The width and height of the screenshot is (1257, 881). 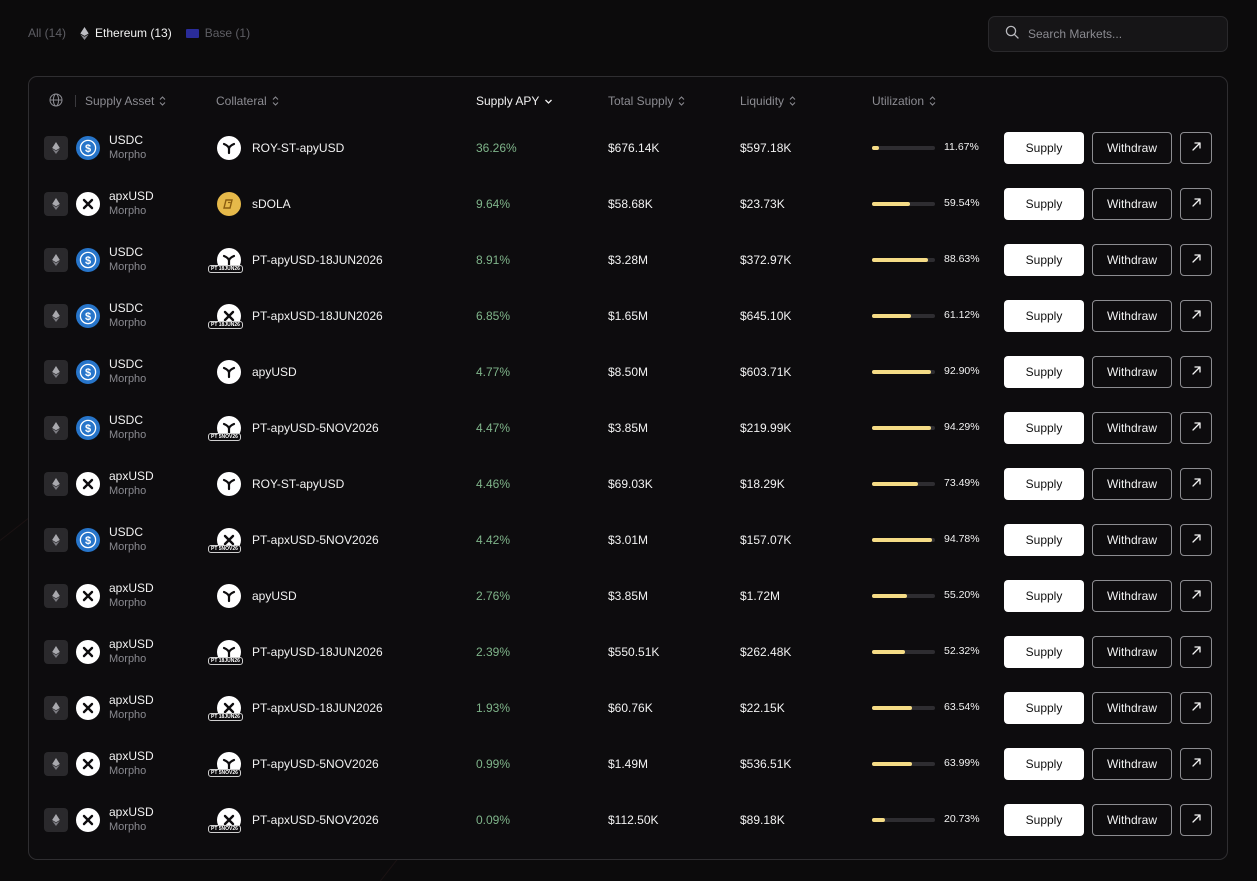 What do you see at coordinates (932, 101) in the screenshot?
I see `sort-icon` at bounding box center [932, 101].